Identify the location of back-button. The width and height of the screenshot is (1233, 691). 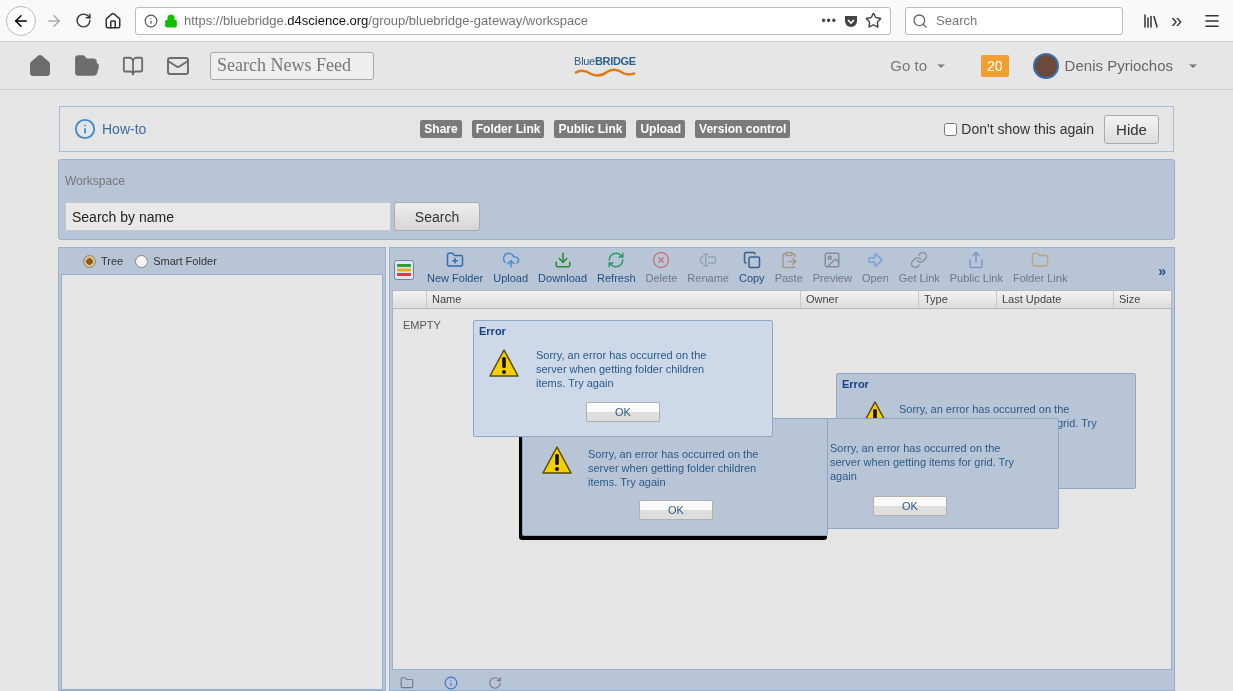
(21, 20).